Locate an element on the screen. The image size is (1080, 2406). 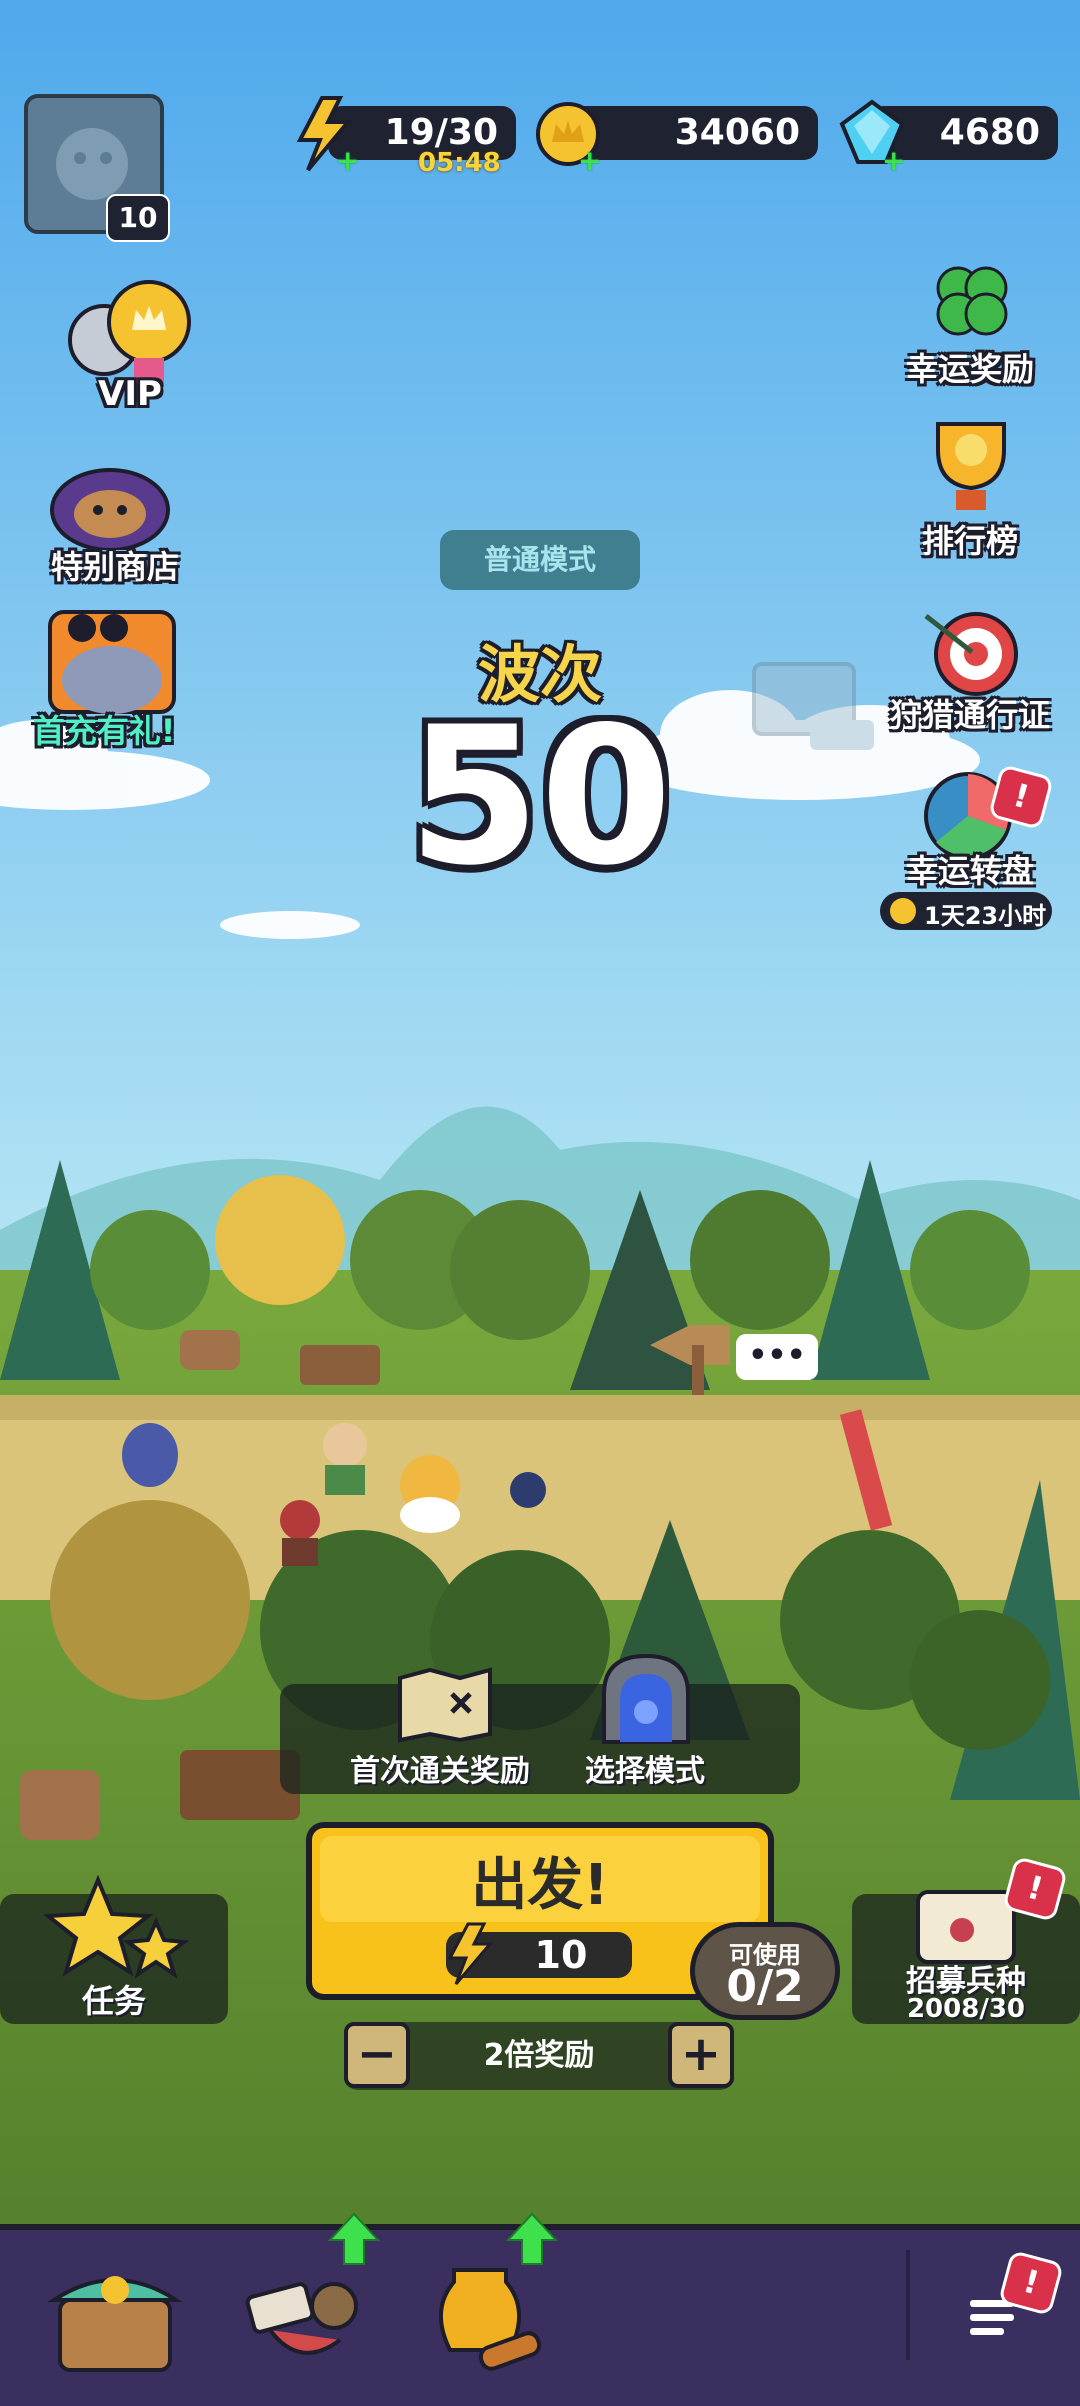
coins-plus-icon: + is located at coordinates (589, 161).